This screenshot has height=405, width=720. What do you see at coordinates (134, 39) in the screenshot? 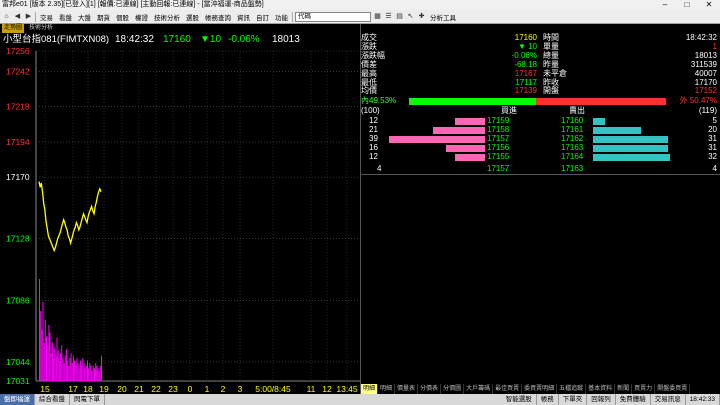
I see `quote-time: 18:42:32` at bounding box center [134, 39].